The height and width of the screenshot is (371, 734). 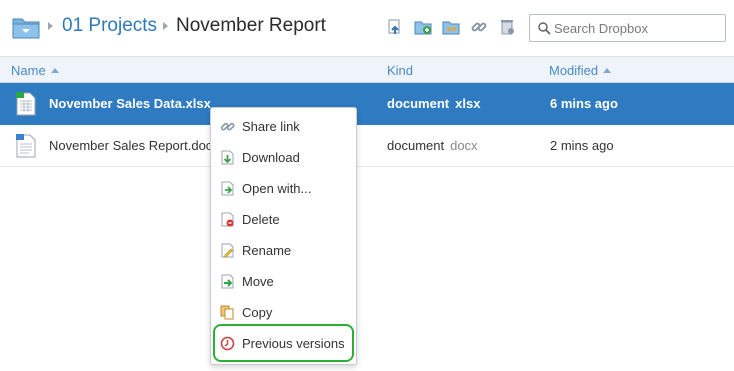 I want to click on delete-icon, so click(x=227, y=219).